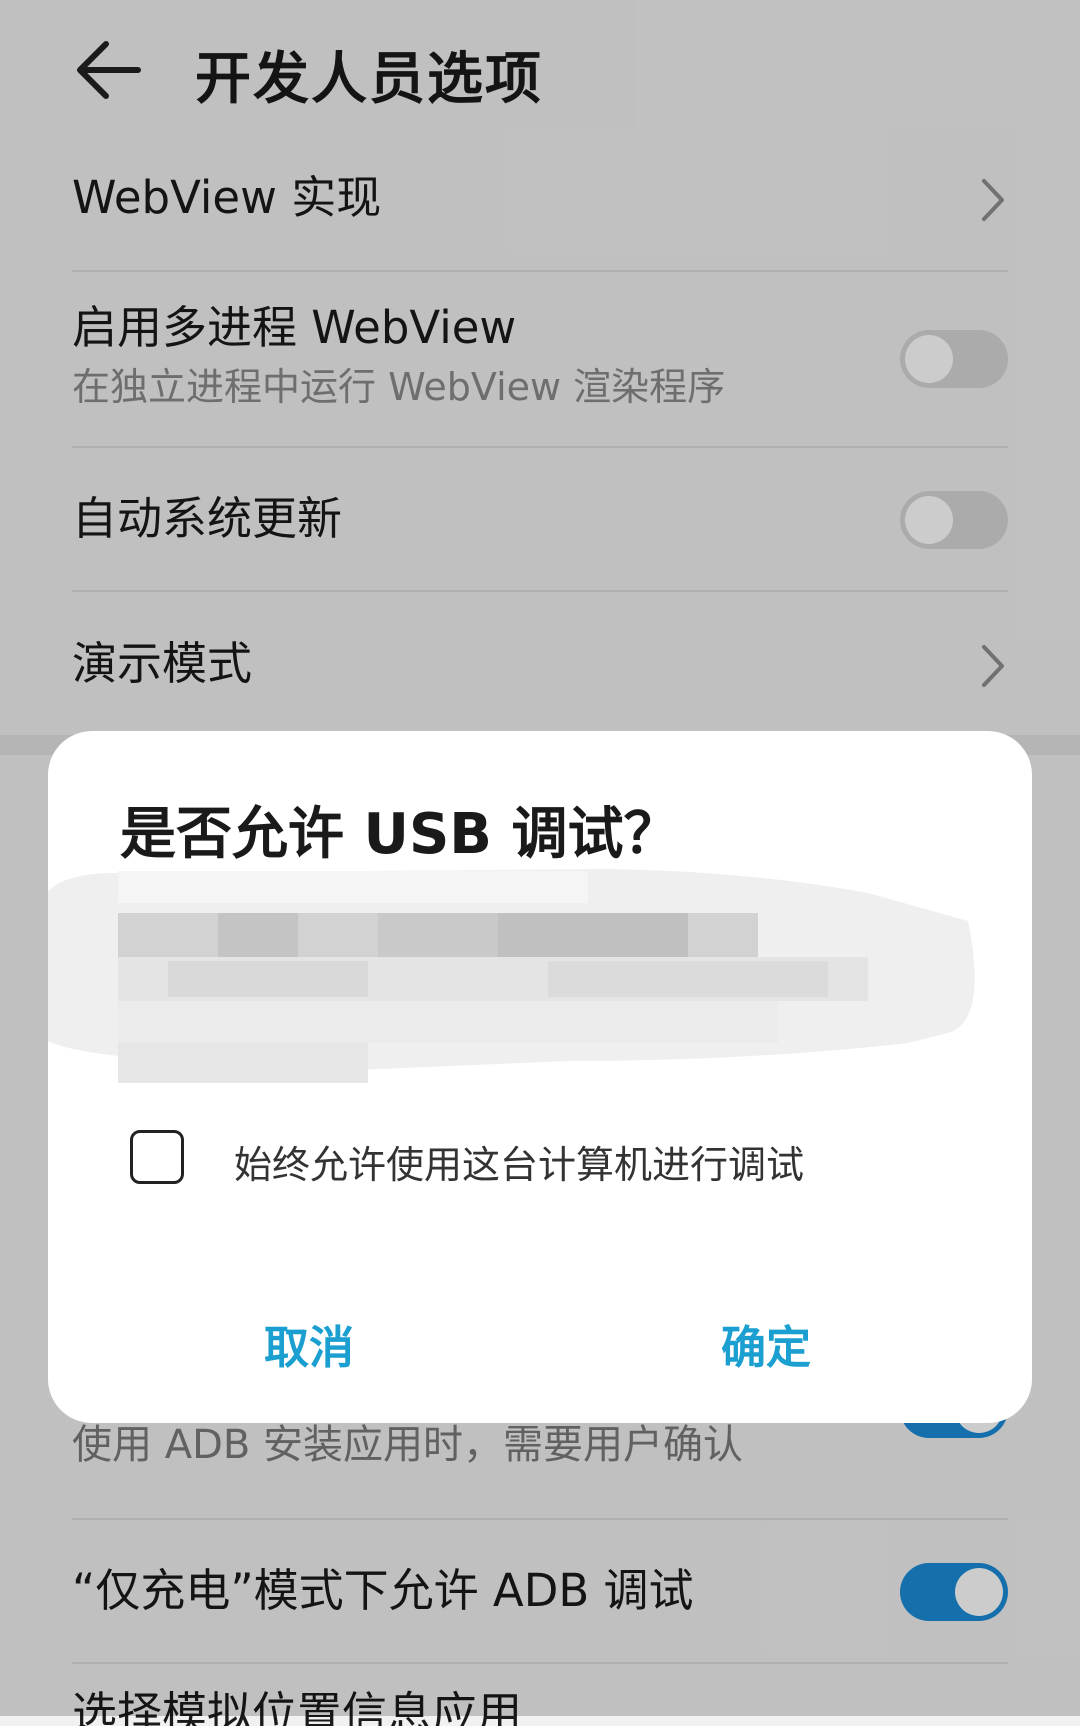  I want to click on ok-button: 确定, so click(766, 1343).